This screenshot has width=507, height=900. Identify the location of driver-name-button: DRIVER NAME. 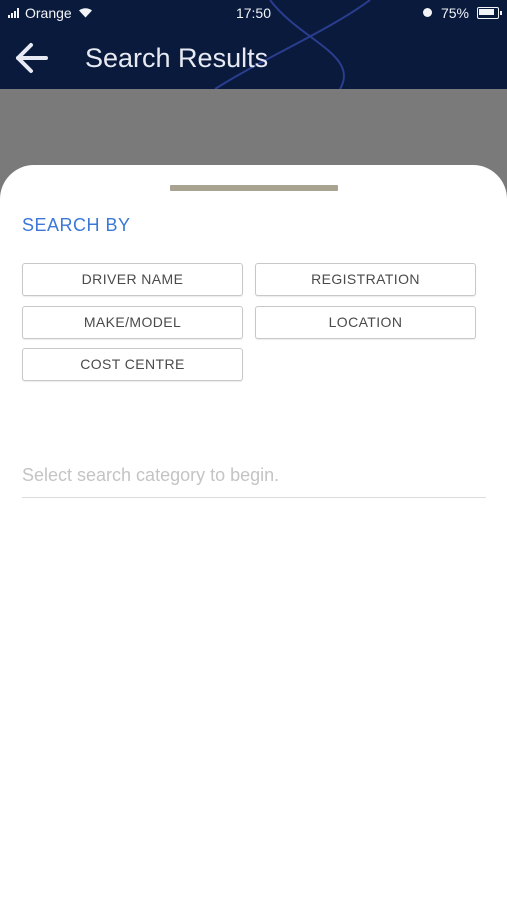
(132, 279).